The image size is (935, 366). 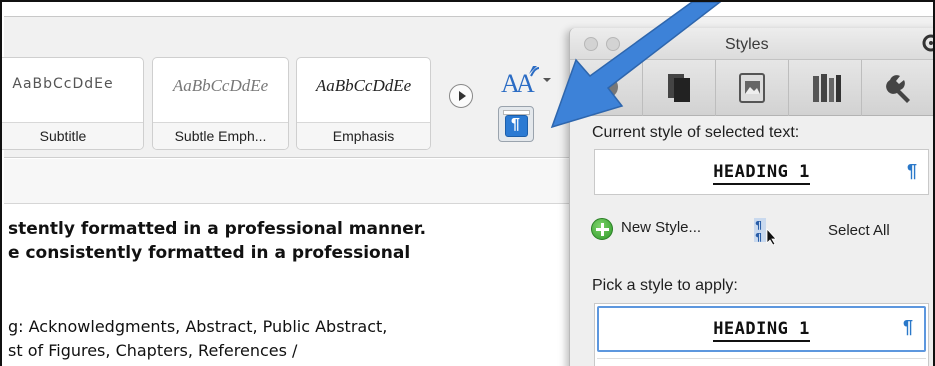 I want to click on ribbon-divider, so click(x=468, y=16).